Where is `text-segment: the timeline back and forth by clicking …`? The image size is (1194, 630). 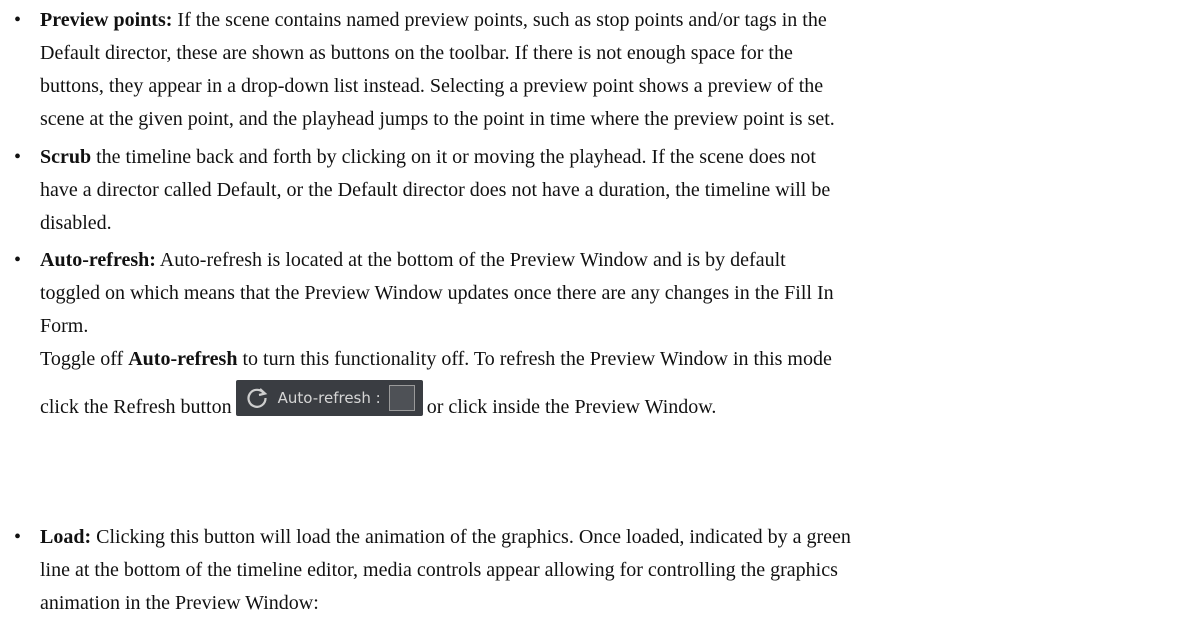
text-segment: the timeline back and forth by clicking … is located at coordinates (453, 157).